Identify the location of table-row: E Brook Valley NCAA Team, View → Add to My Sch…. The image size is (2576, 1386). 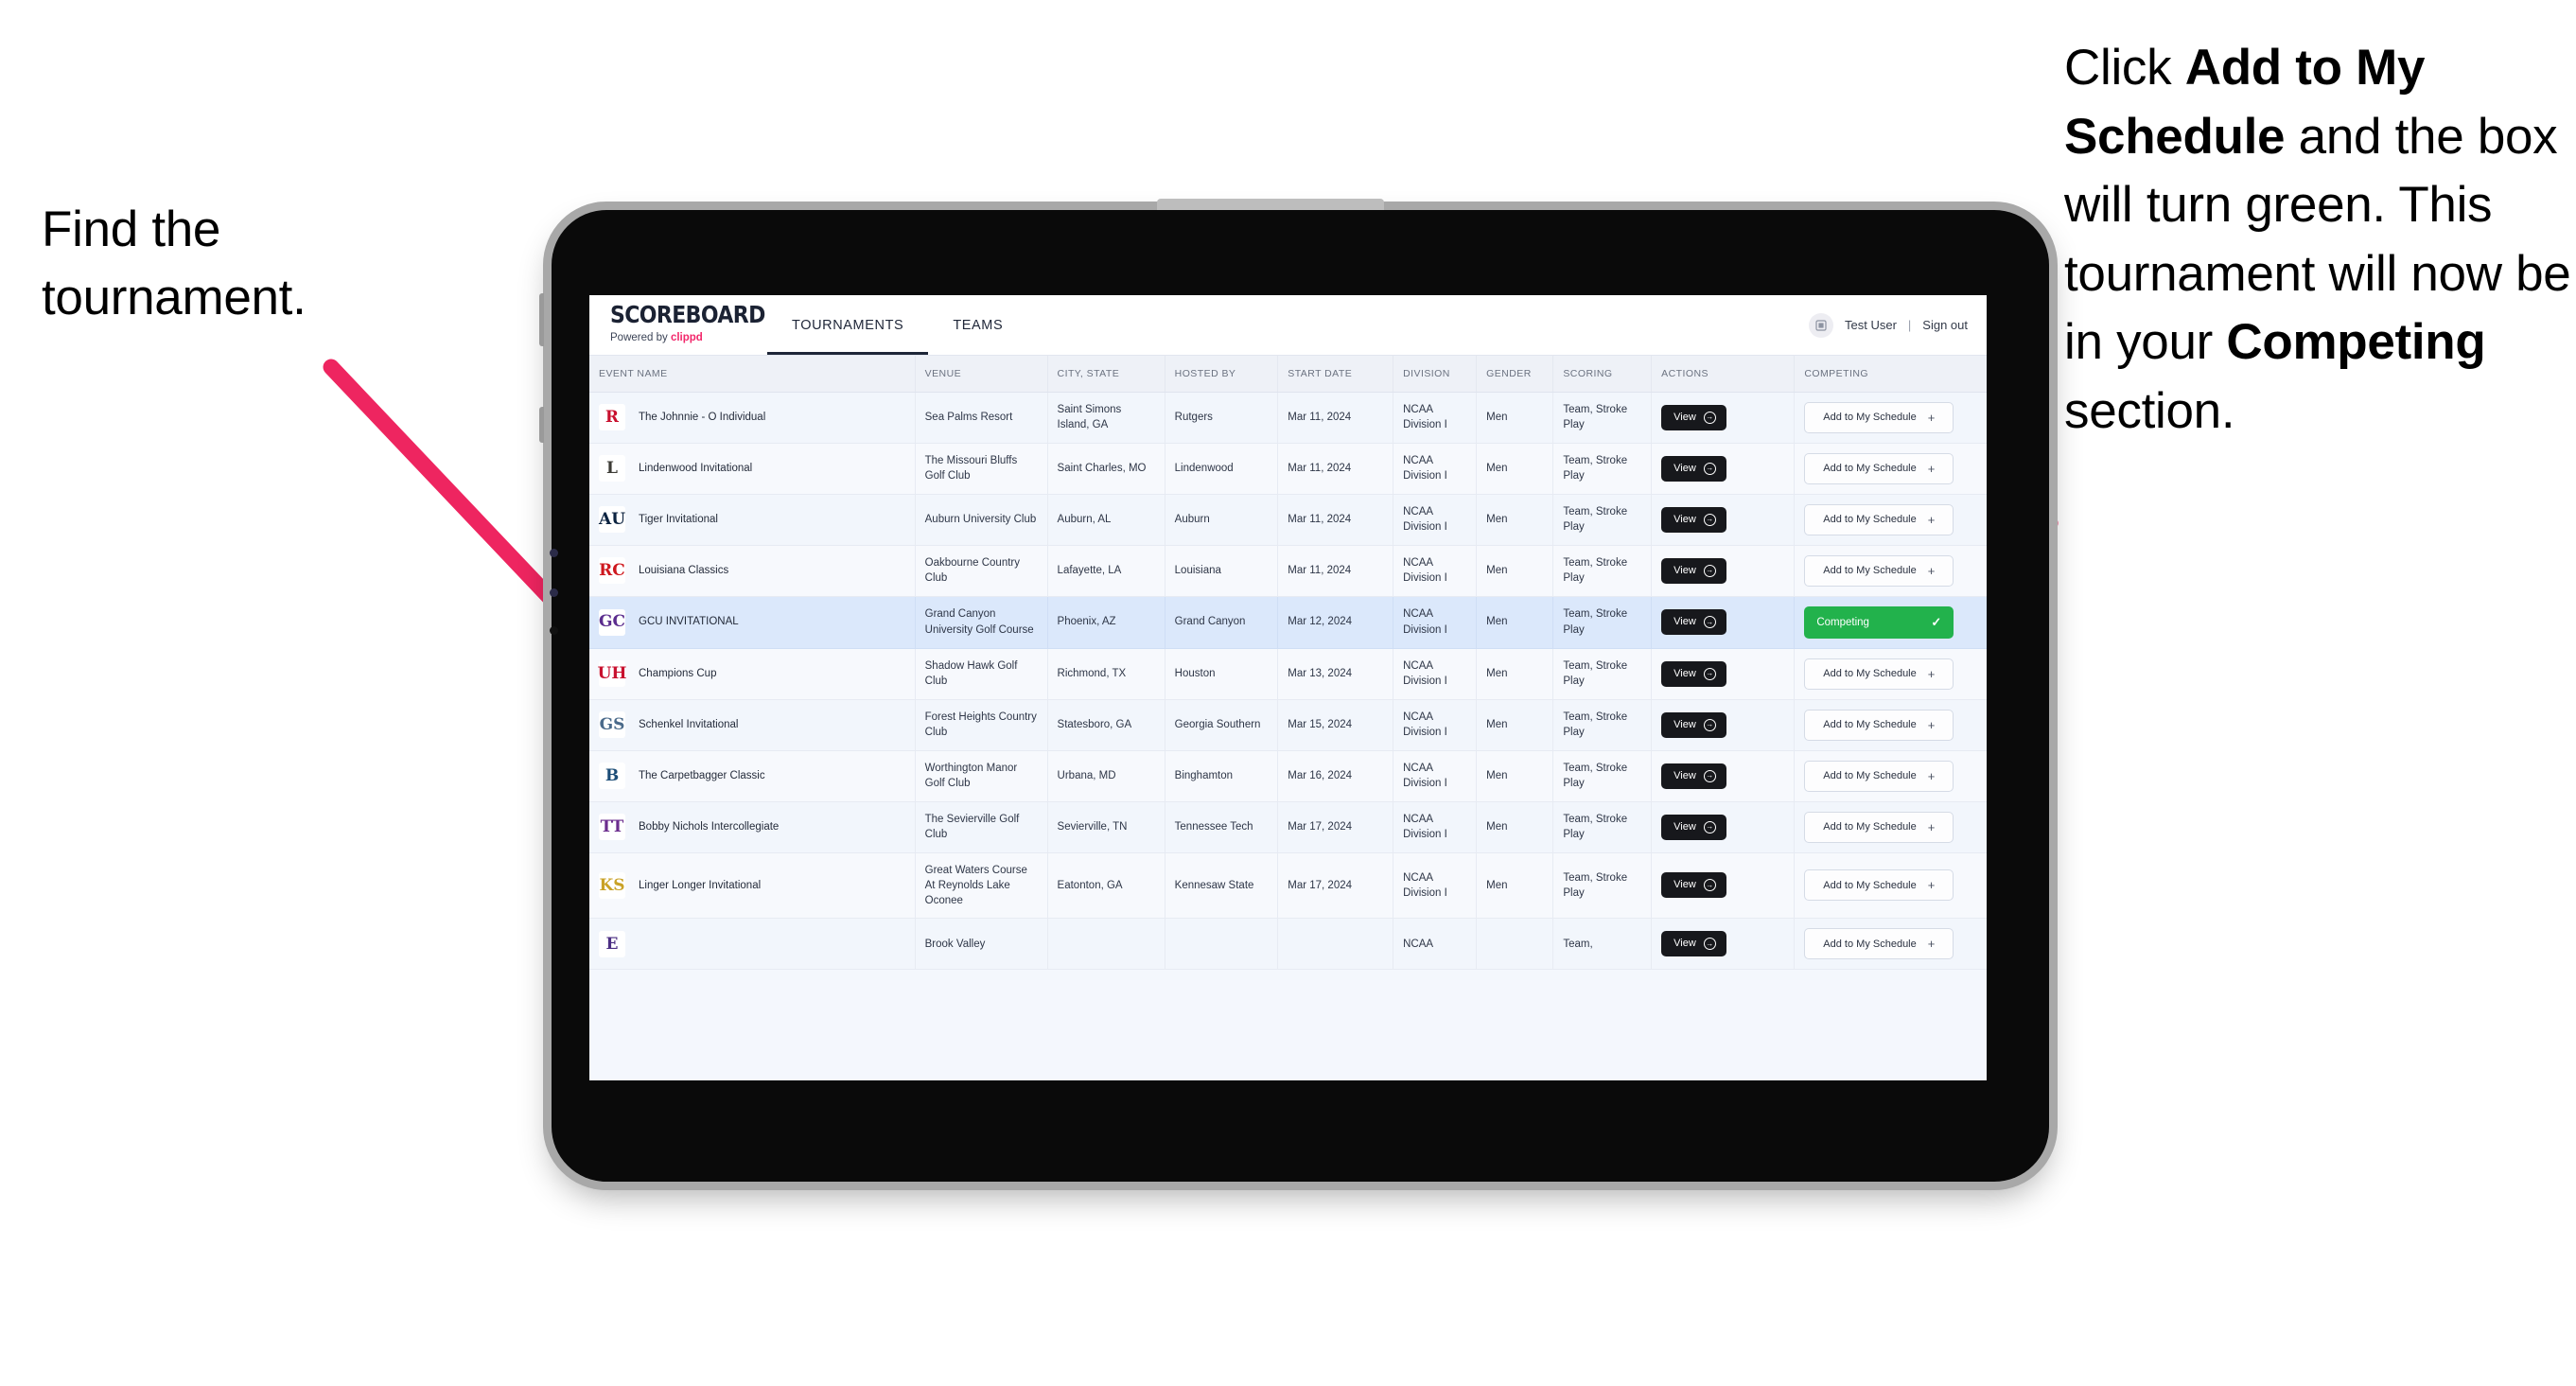
(1288, 944).